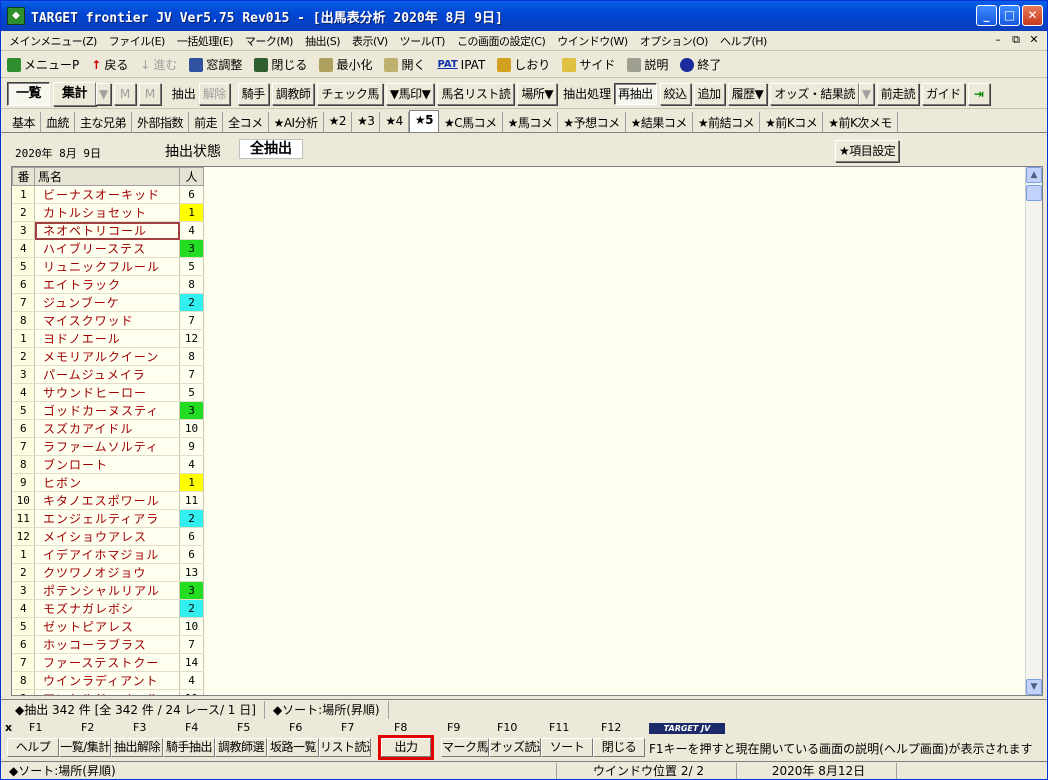 Image resolution: width=1048 pixels, height=780 pixels. What do you see at coordinates (124, 93) in the screenshot?
I see `m1-button: M` at bounding box center [124, 93].